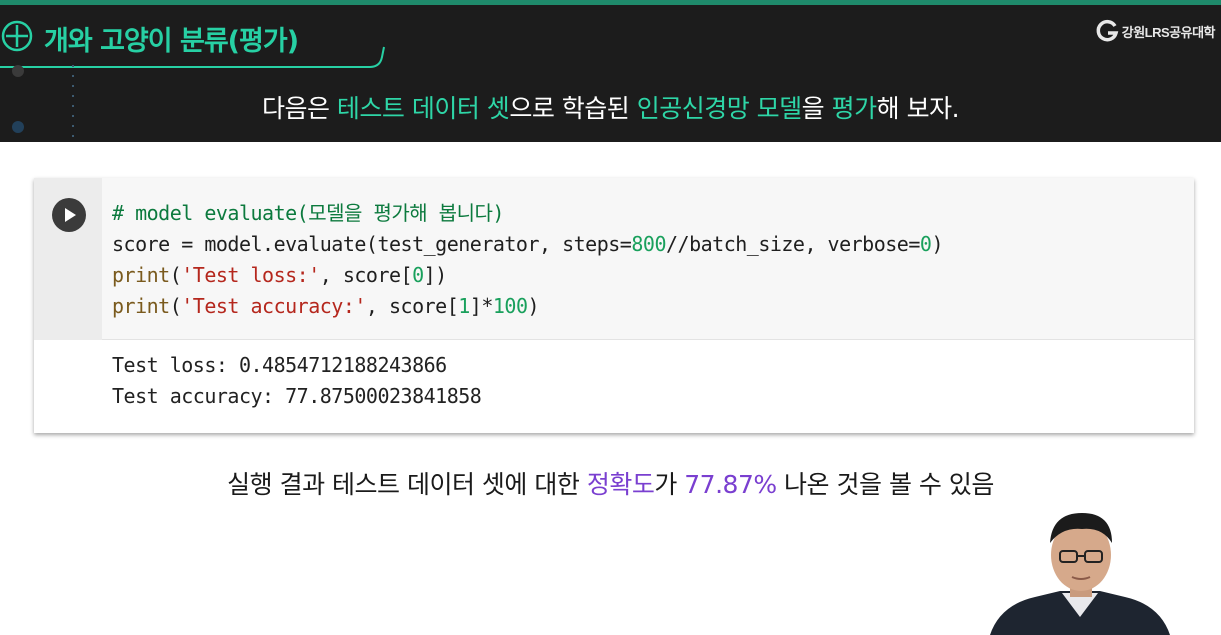 The height and width of the screenshot is (635, 1221). What do you see at coordinates (620, 484) in the screenshot?
I see `caption-highlight: 정확도` at bounding box center [620, 484].